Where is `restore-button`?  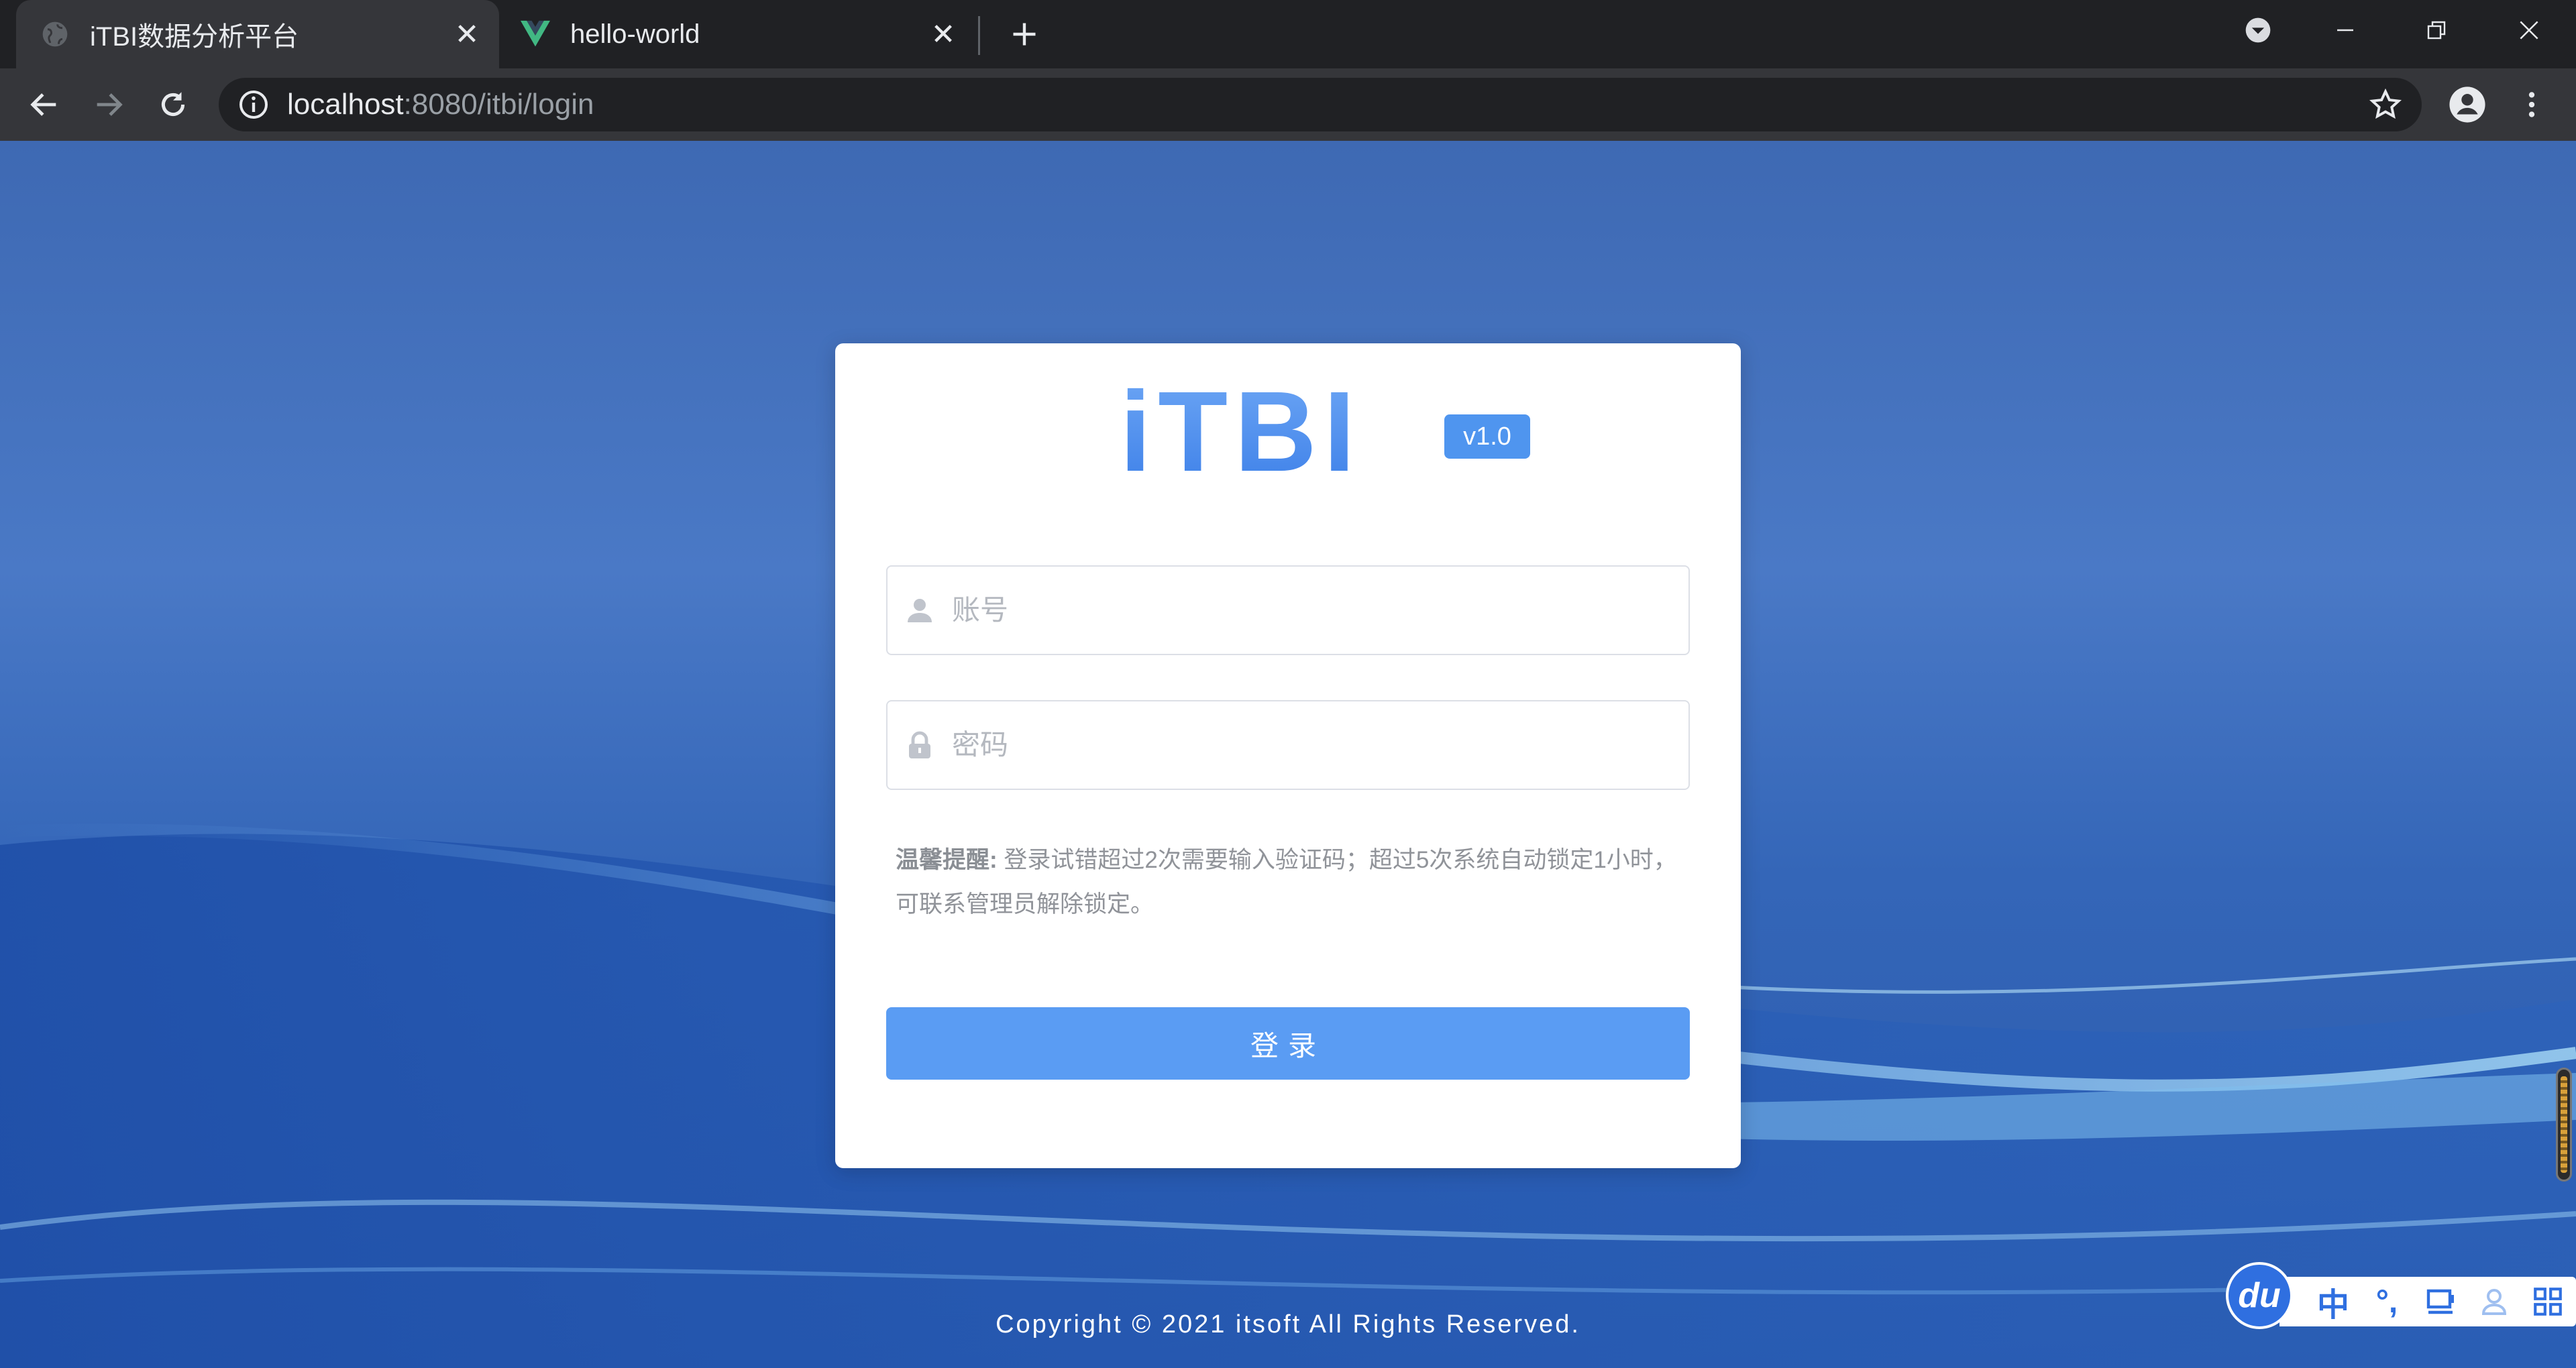
restore-button is located at coordinates (2436, 30).